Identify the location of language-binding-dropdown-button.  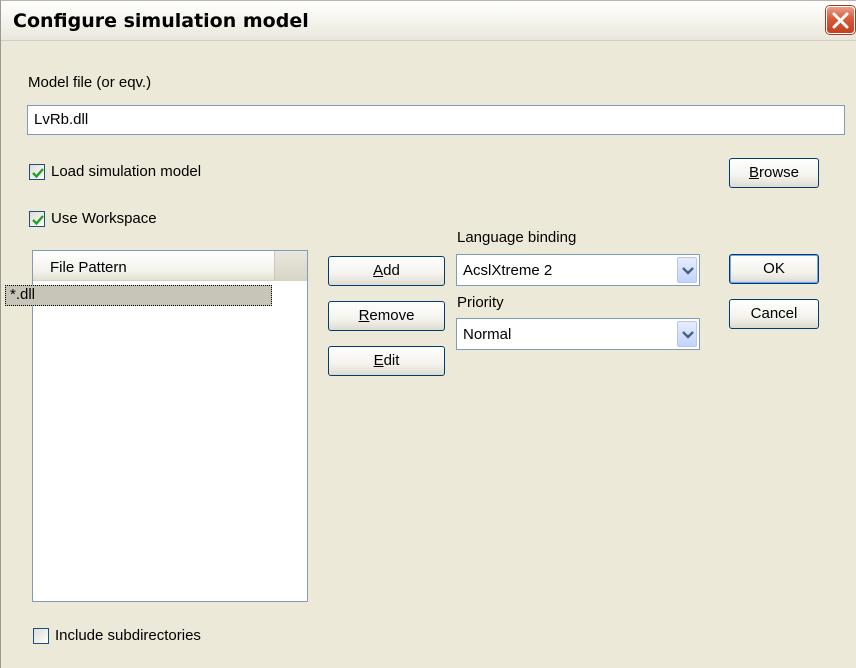
(687, 270).